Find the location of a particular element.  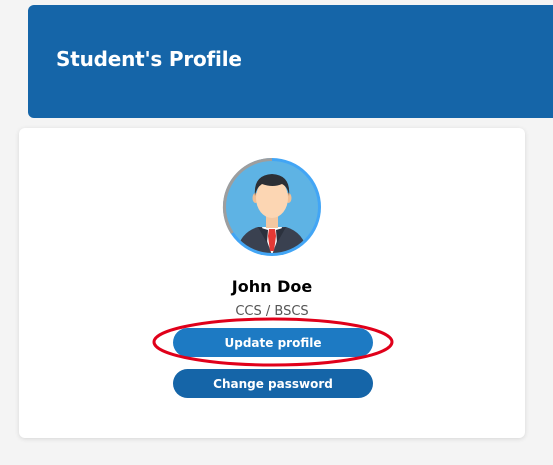

user-avatar-icon is located at coordinates (271, 206).